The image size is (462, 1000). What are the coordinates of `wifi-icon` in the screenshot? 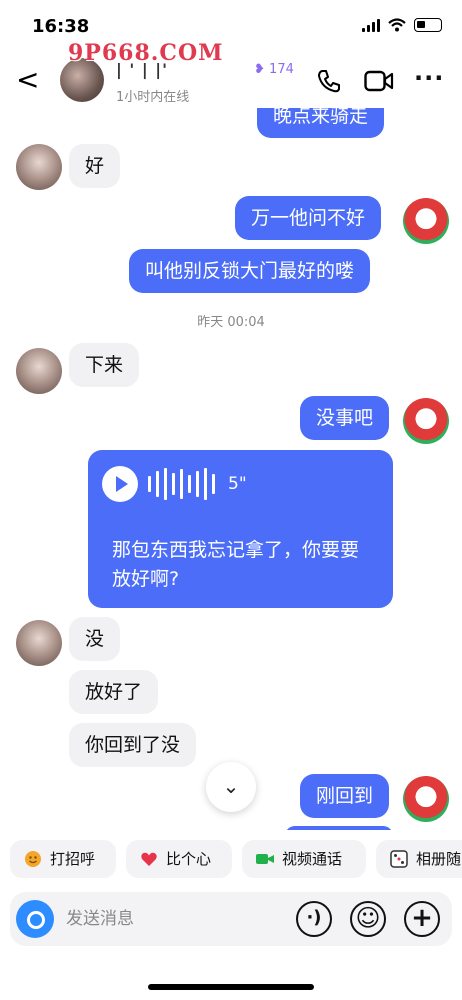 It's located at (397, 25).